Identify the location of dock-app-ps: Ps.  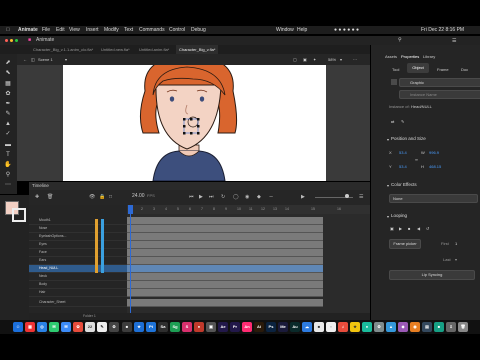
(271, 327).